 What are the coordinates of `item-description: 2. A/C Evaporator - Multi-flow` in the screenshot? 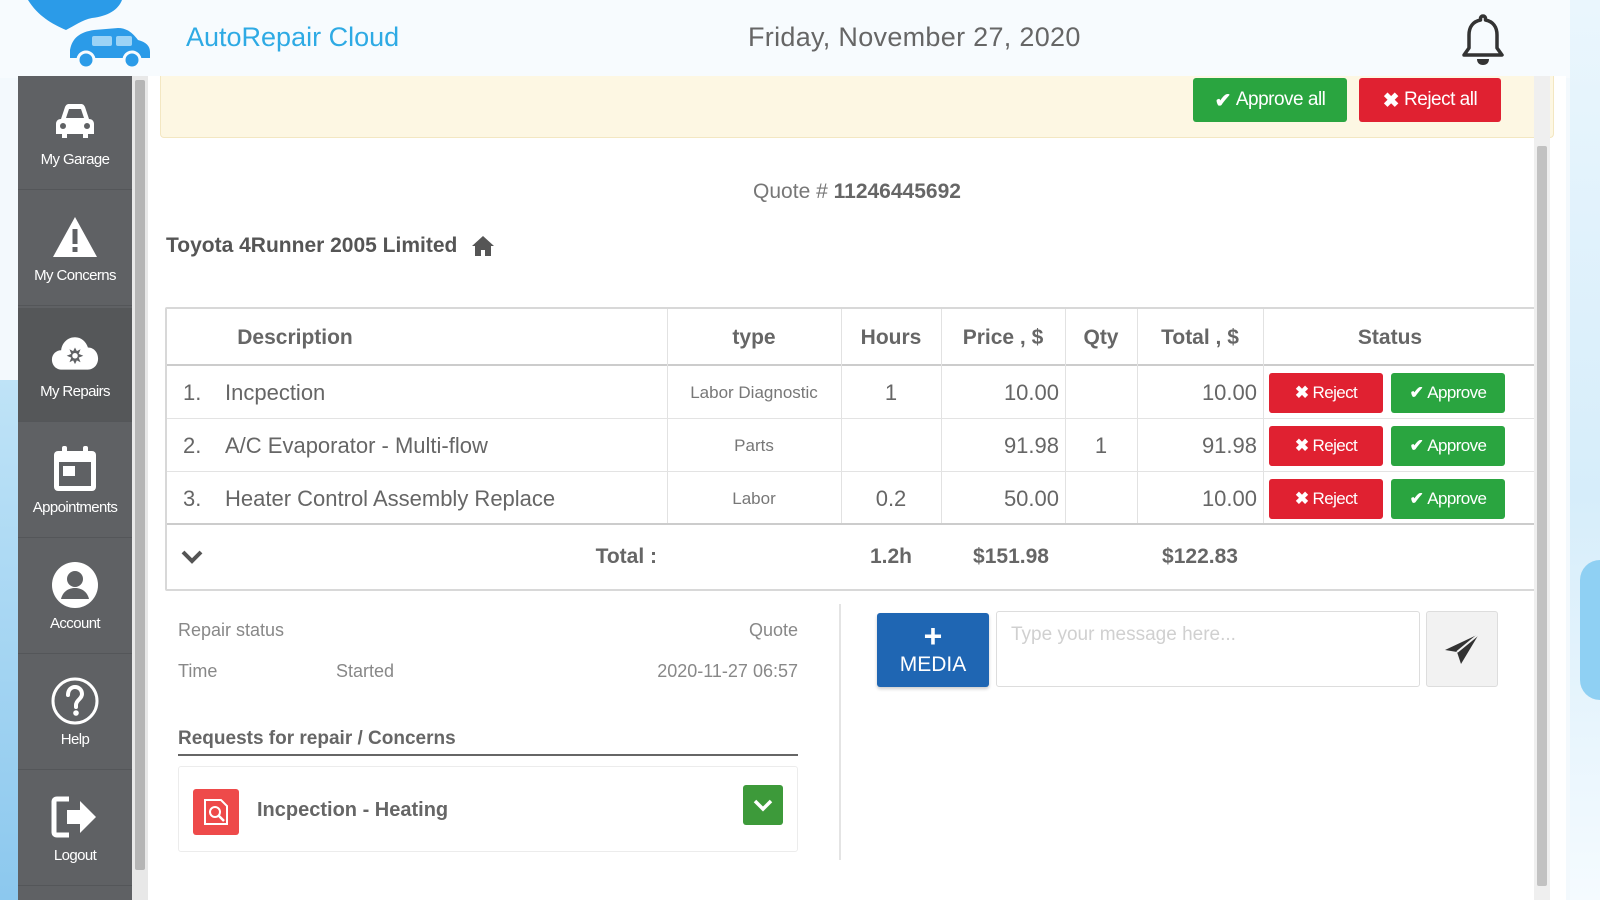 It's located at (335, 445).